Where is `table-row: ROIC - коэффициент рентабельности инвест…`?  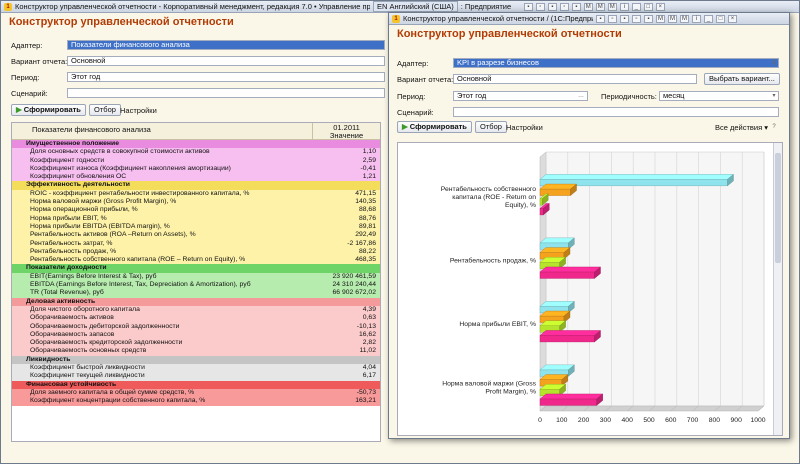
table-row: ROIC - коэффициент рентабельности инвест… is located at coordinates (196, 194).